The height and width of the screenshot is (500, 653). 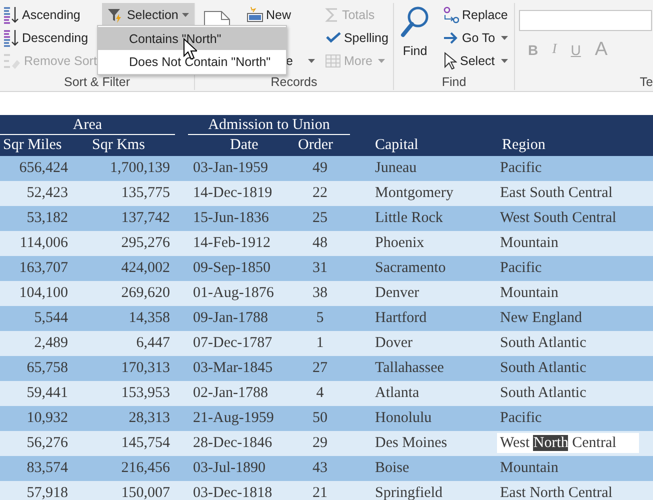 I want to click on table-cell: 49, so click(x=320, y=168).